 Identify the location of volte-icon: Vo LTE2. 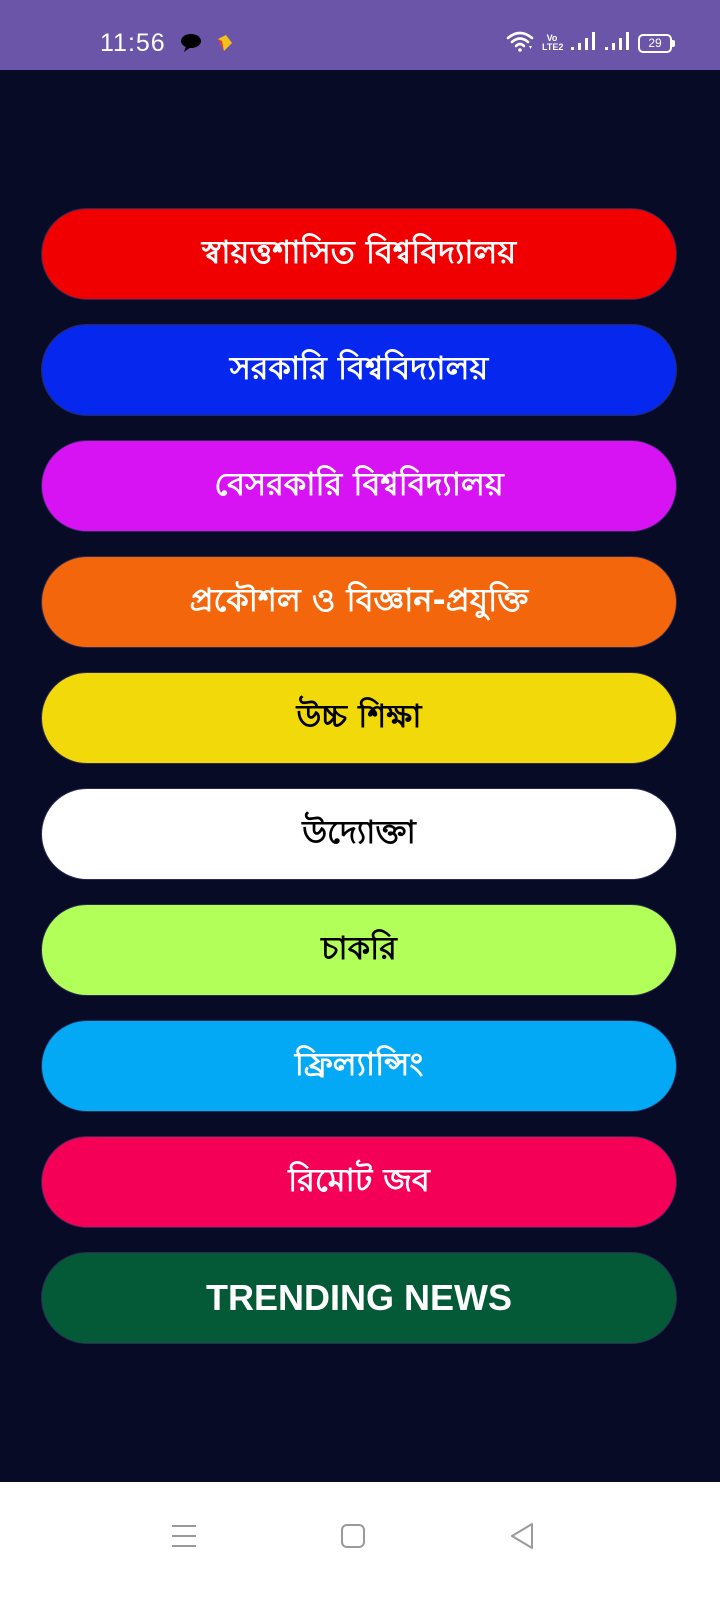
(553, 42).